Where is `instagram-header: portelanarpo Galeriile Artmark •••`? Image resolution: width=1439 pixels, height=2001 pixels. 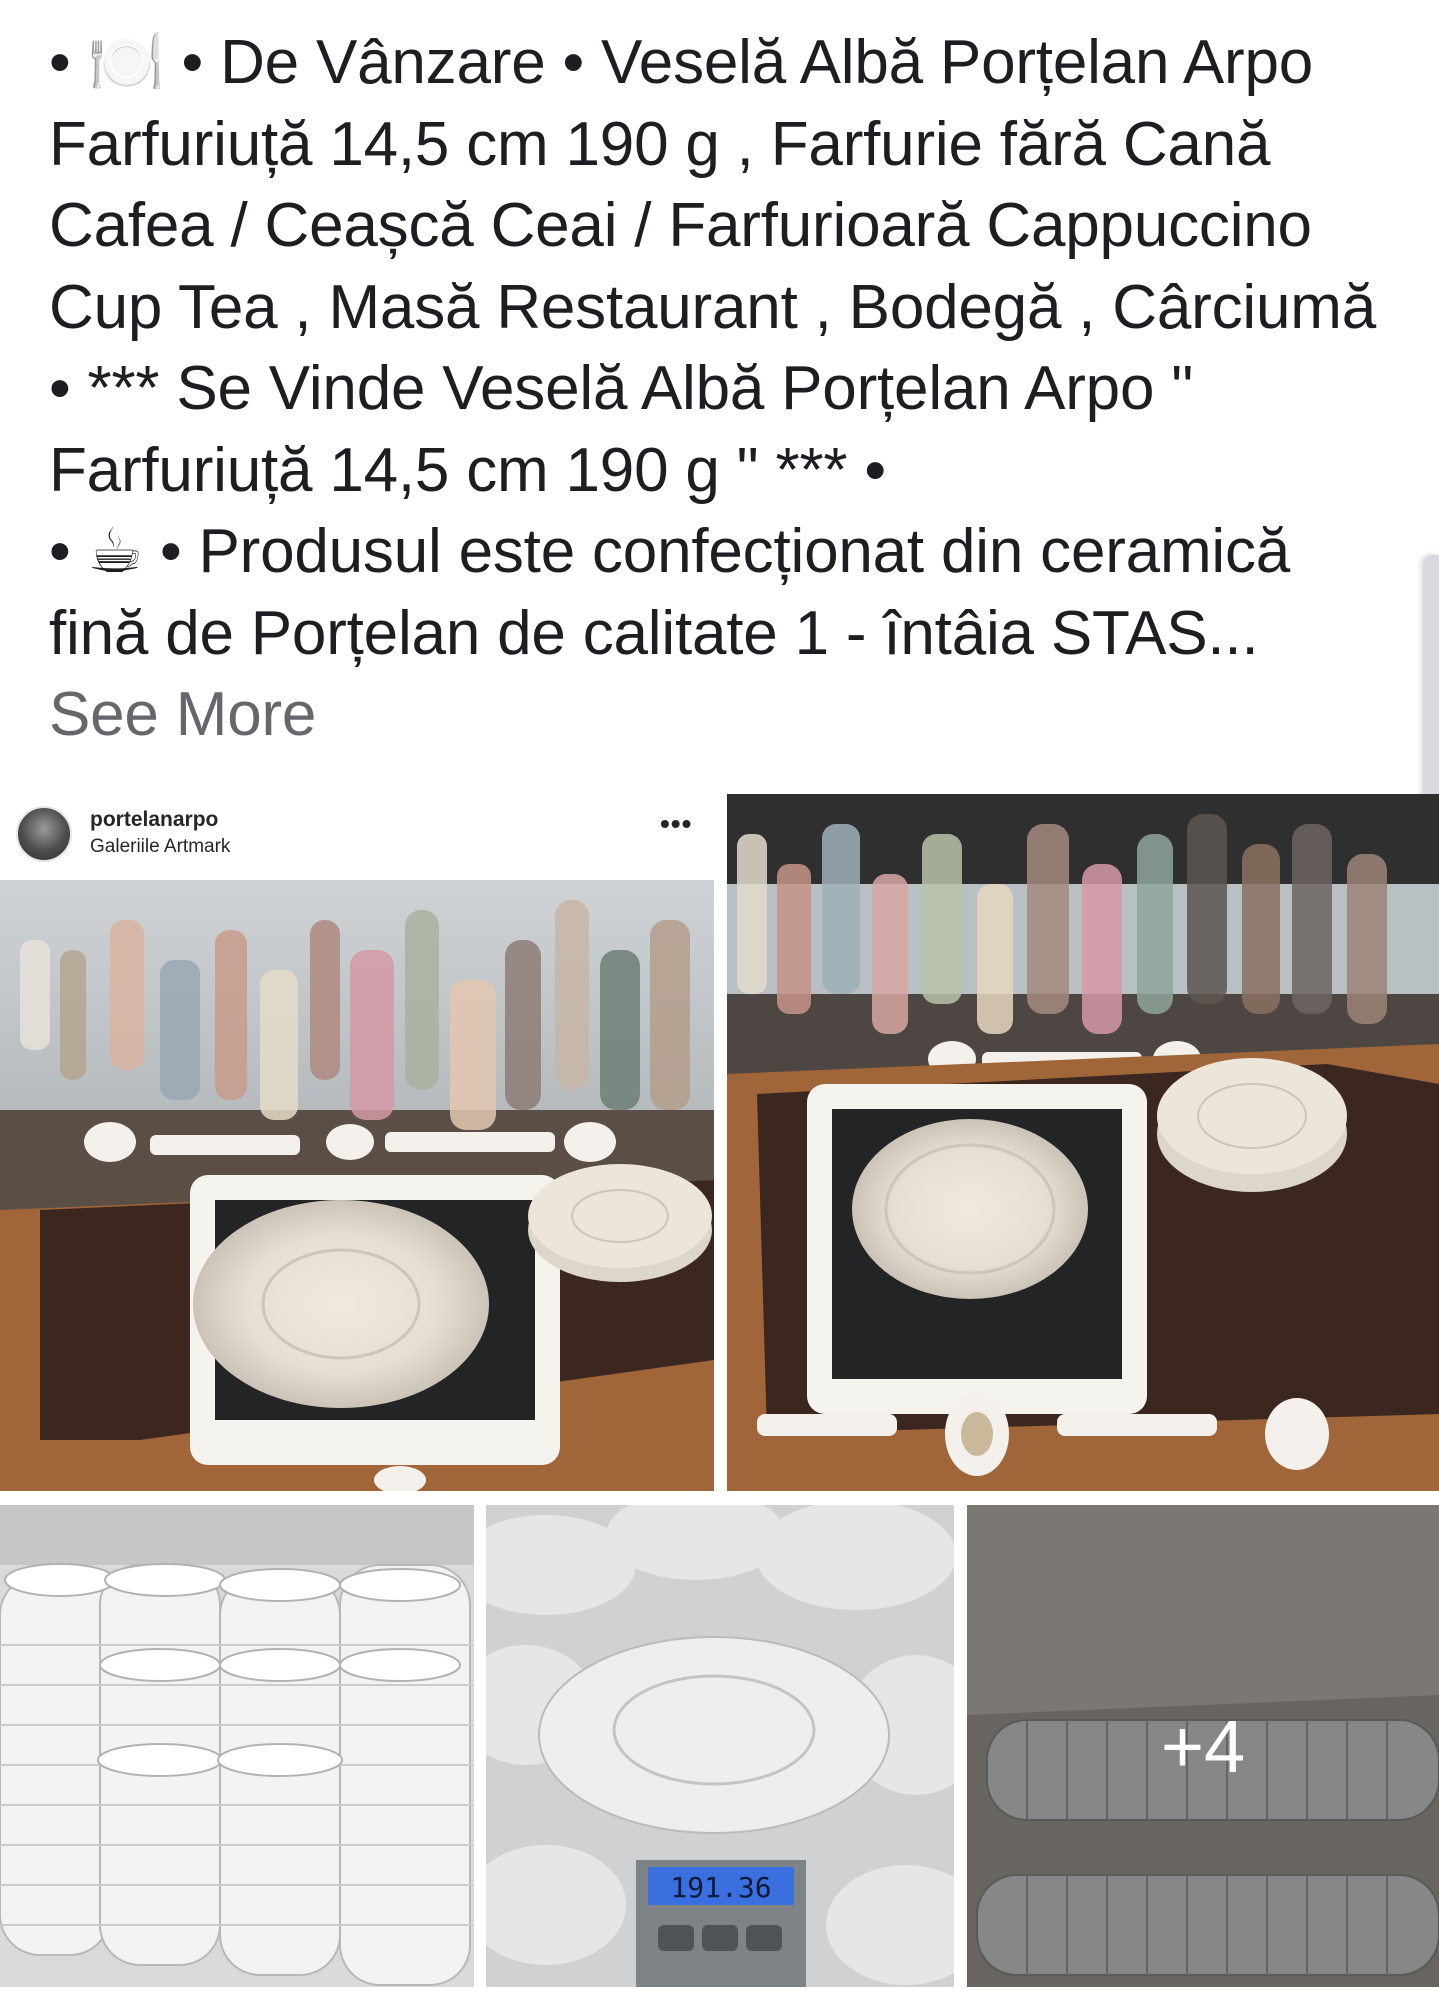
instagram-header: portelanarpo Galeriile Artmark ••• is located at coordinates (357, 837).